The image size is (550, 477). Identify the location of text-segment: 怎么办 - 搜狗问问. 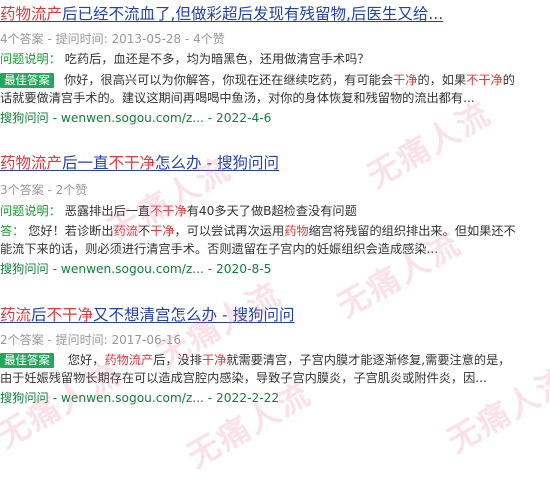
(217, 163).